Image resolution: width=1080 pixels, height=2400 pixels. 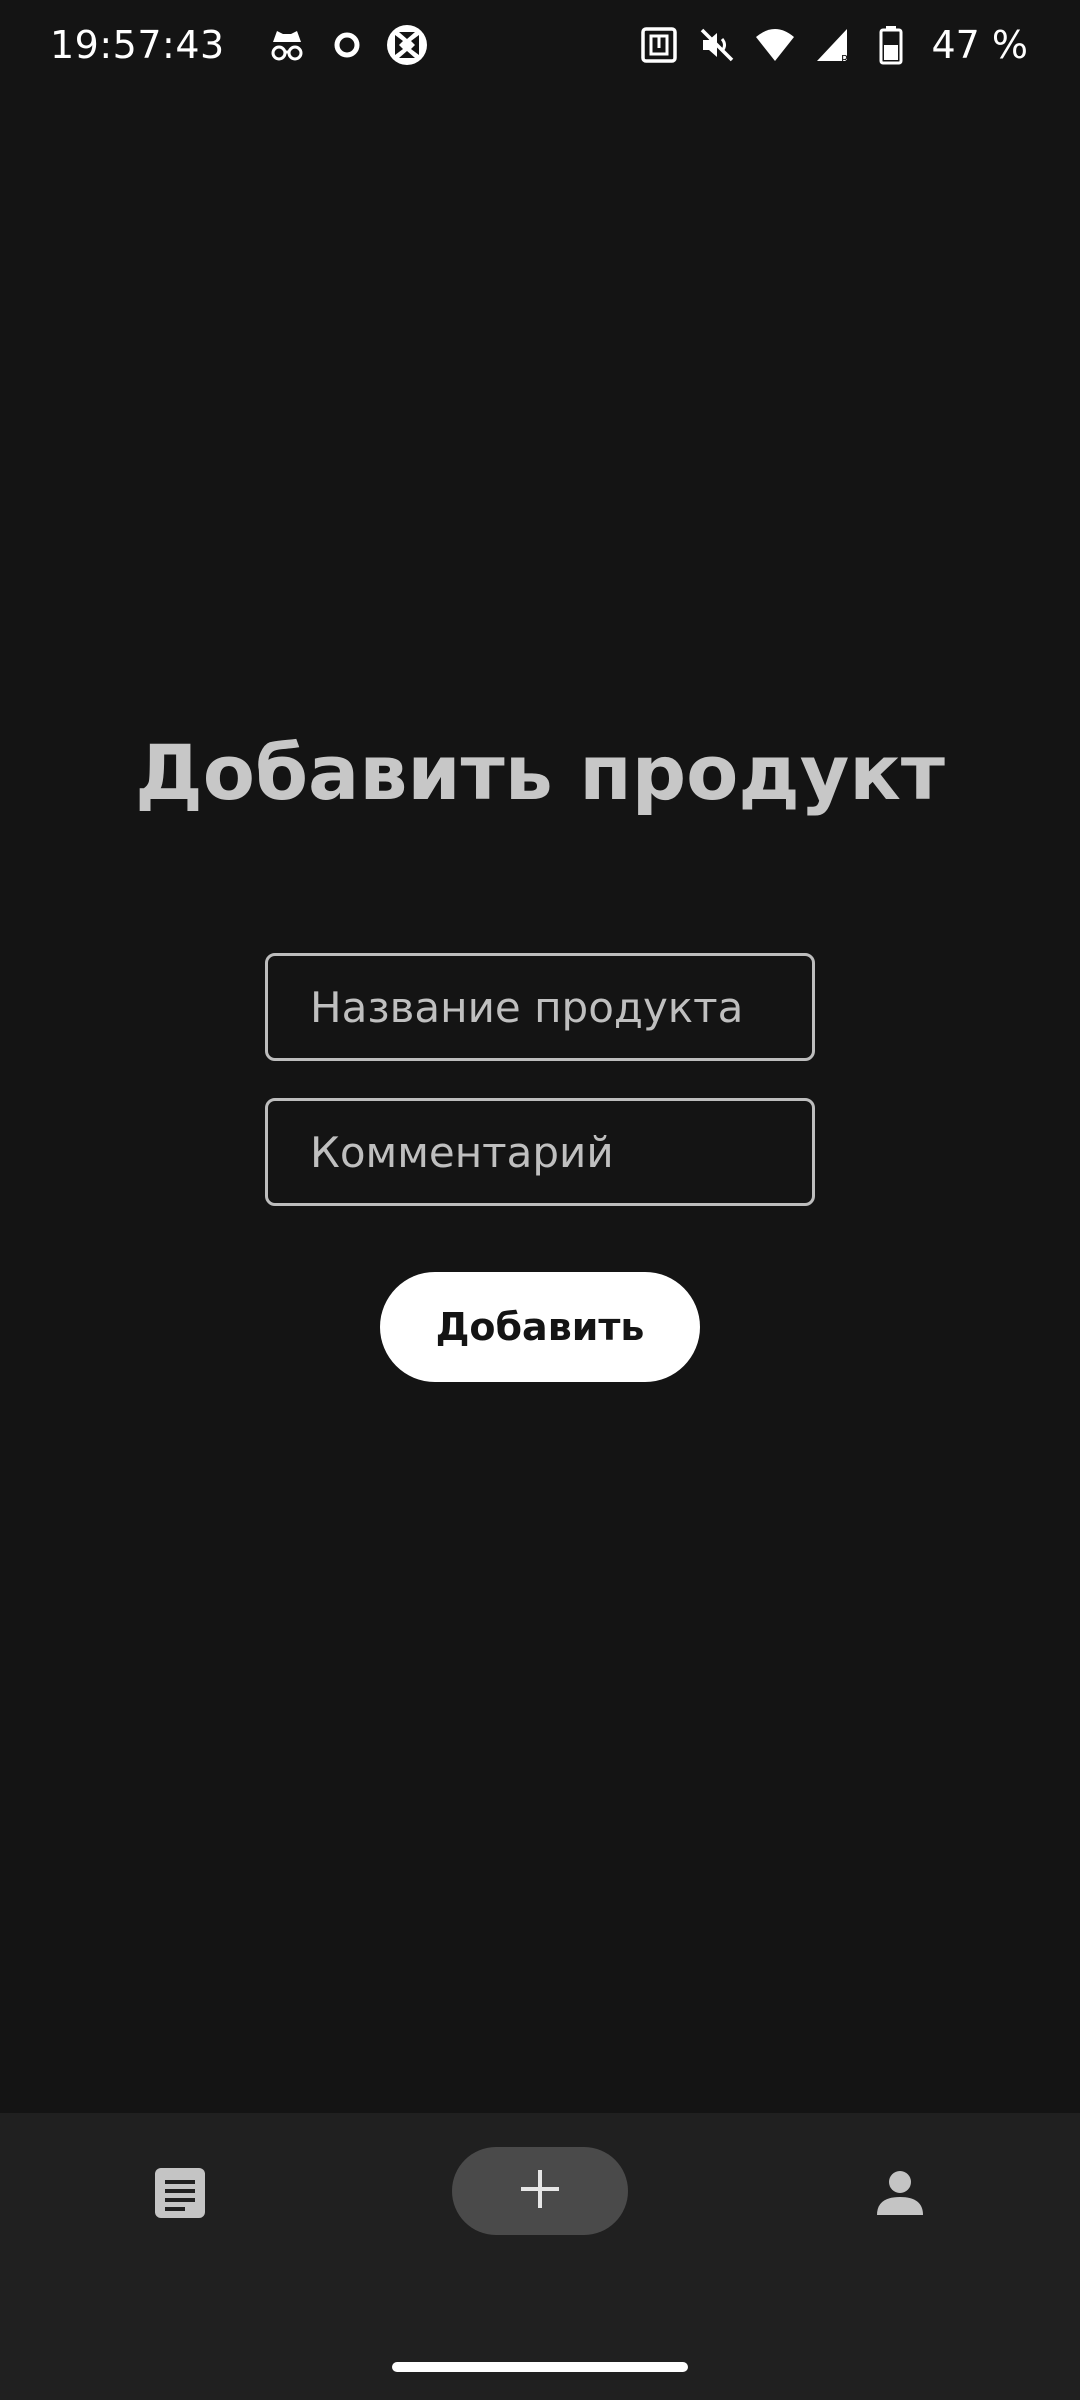 I want to click on product-name-input: Название продукта, so click(x=540, y=1007).